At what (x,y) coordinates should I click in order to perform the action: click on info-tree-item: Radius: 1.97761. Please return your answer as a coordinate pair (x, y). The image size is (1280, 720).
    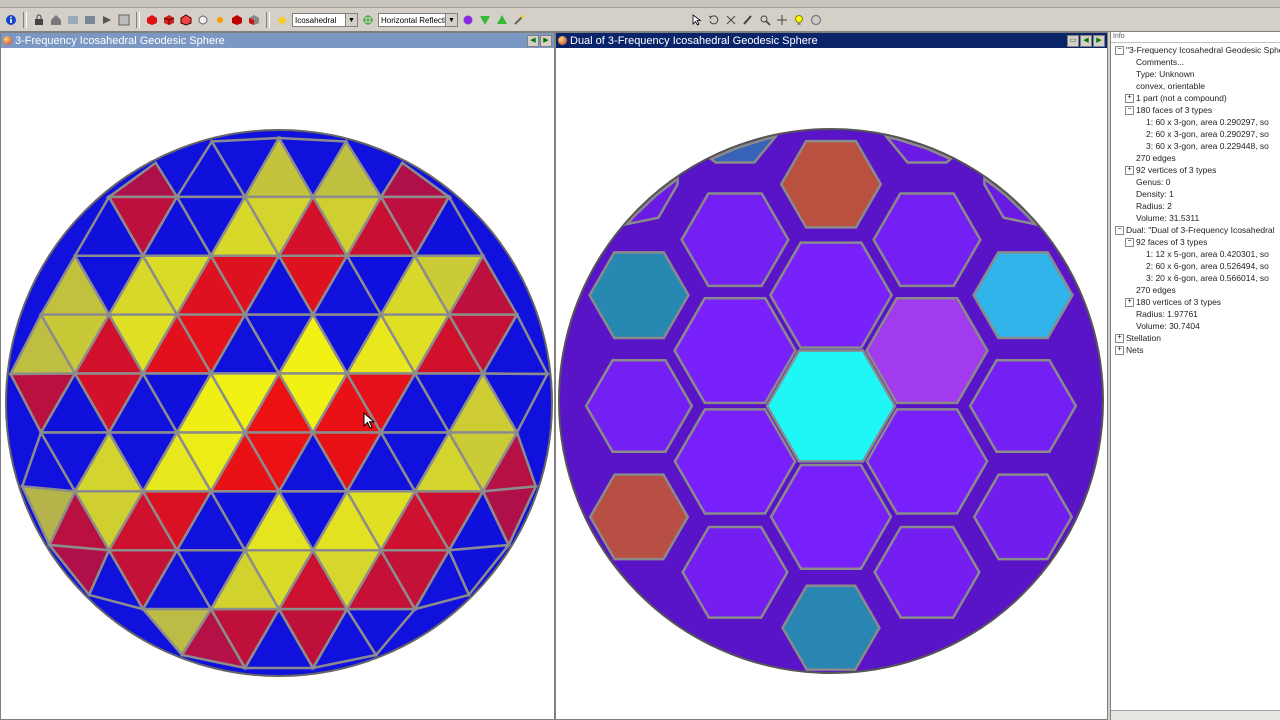
    Looking at the image, I should click on (1161, 314).